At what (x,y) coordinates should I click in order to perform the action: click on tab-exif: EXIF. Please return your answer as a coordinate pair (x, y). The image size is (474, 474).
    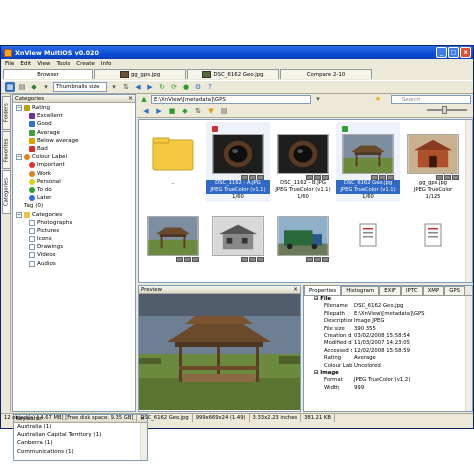
    Looking at the image, I should click on (390, 290).